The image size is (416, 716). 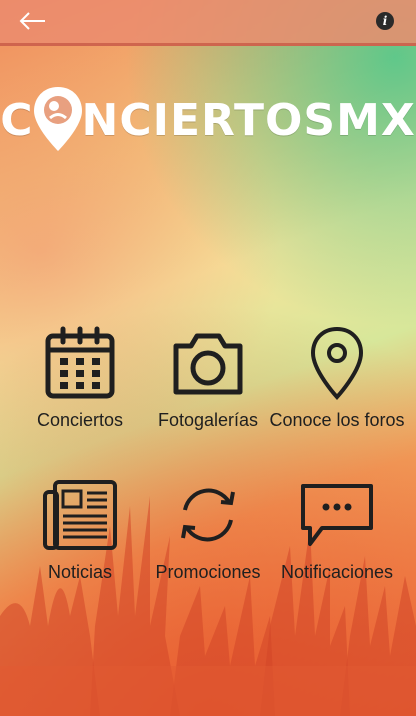 What do you see at coordinates (337, 420) in the screenshot?
I see `menu-item-label: Conoce los foros` at bounding box center [337, 420].